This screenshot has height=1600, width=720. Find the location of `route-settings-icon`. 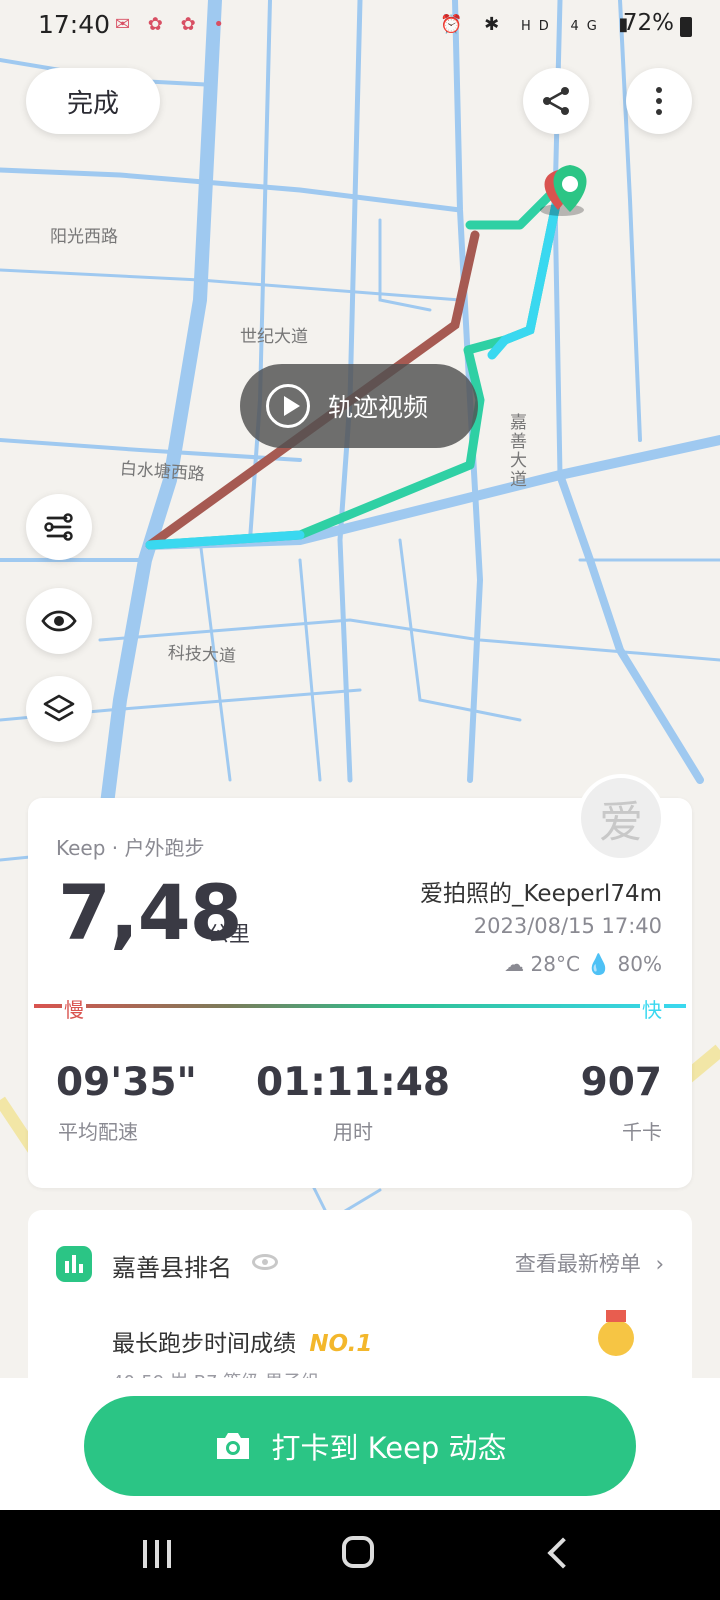

route-settings-icon is located at coordinates (58, 527).